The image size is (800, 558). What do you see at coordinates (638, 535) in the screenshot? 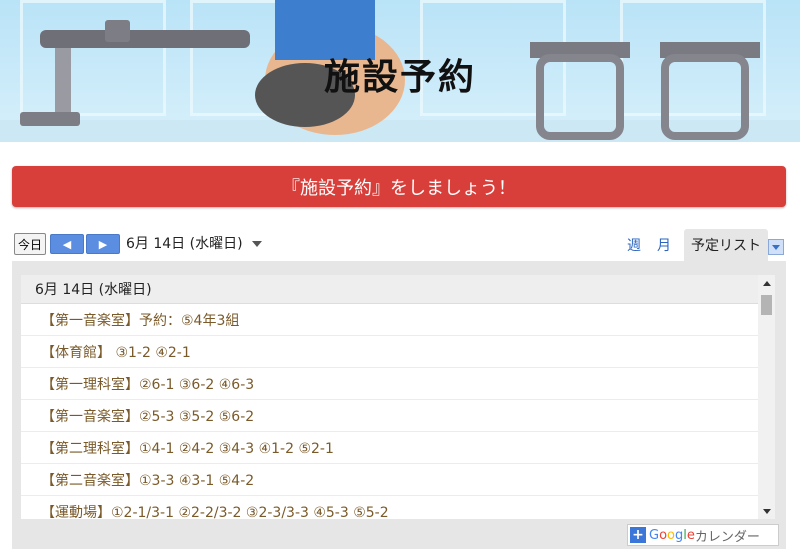
I see `plus-icon: +` at bounding box center [638, 535].